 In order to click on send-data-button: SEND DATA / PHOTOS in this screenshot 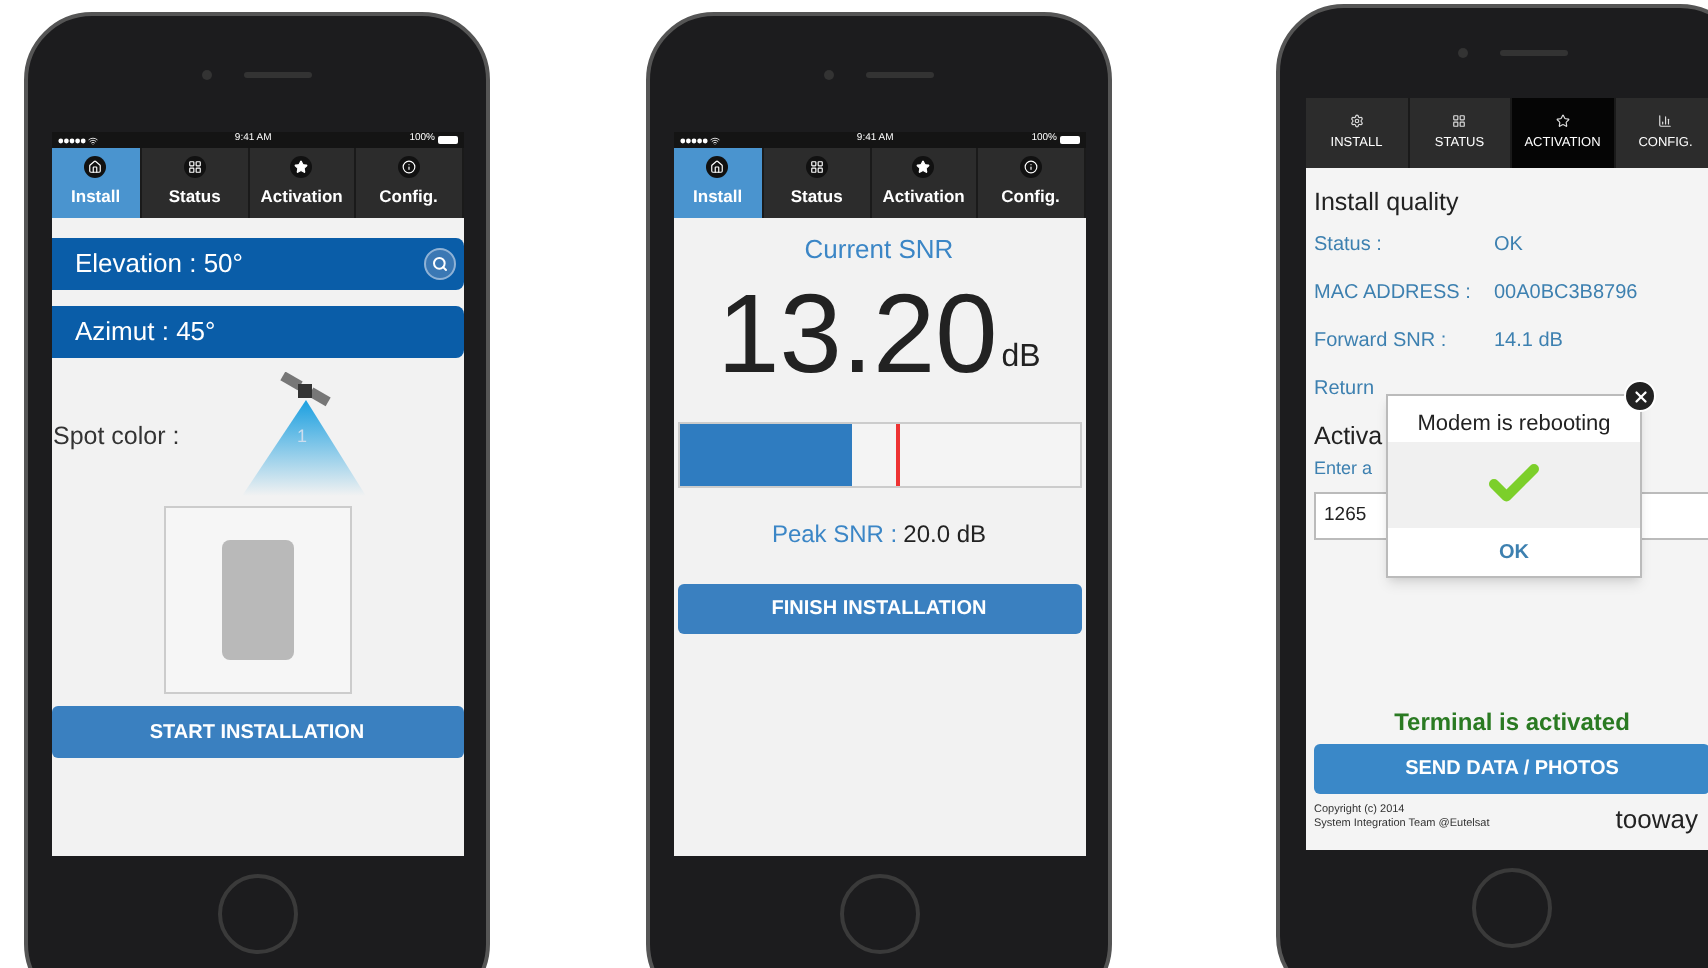, I will do `click(1511, 768)`.